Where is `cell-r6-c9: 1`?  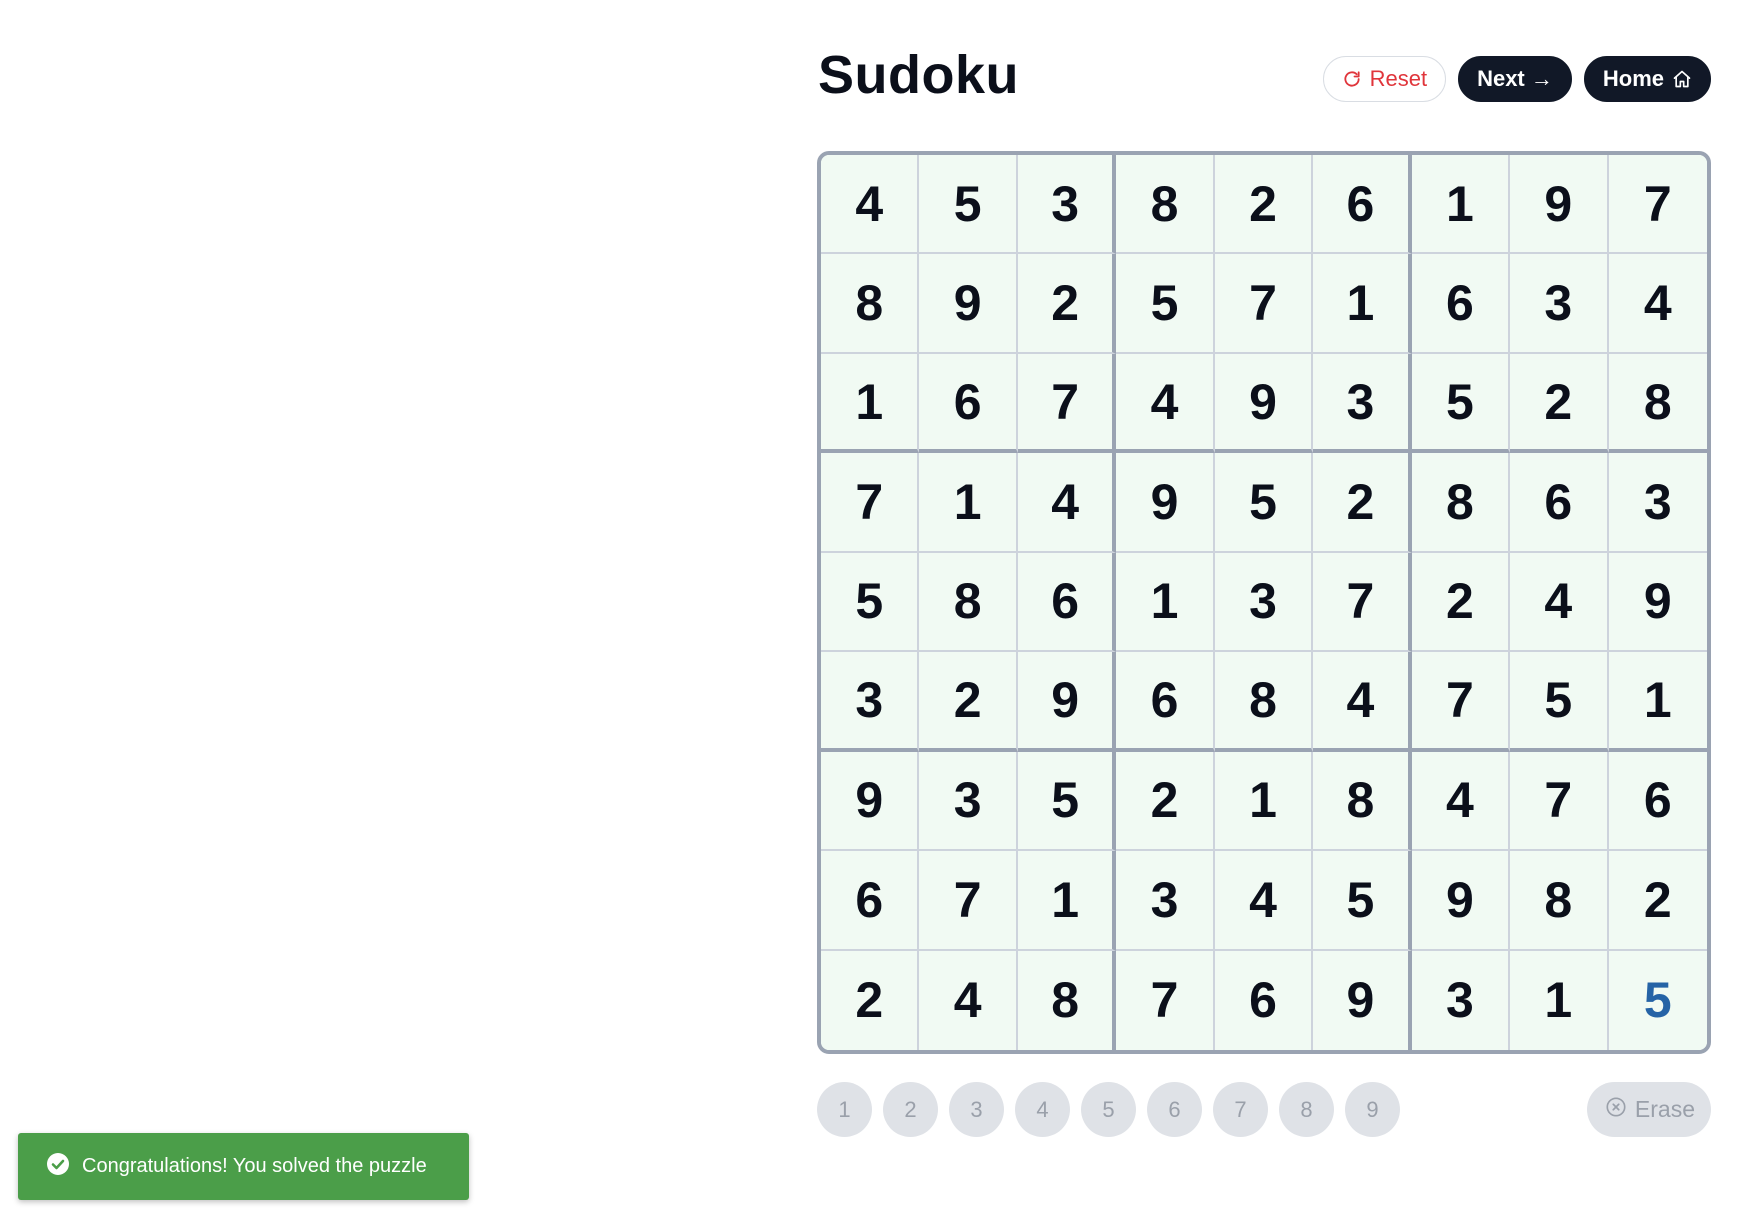 cell-r6-c9: 1 is located at coordinates (1657, 702).